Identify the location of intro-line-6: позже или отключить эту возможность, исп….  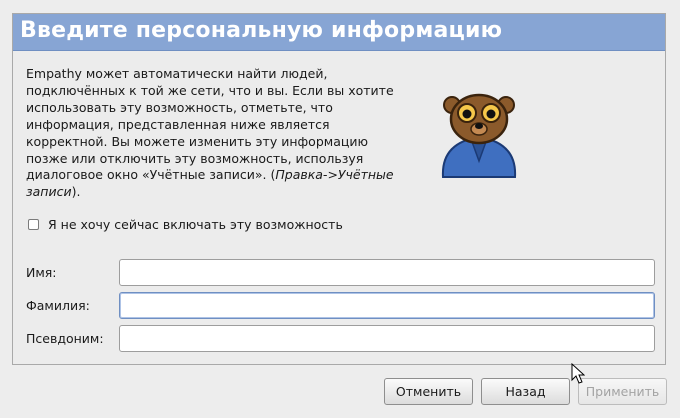
(195, 158).